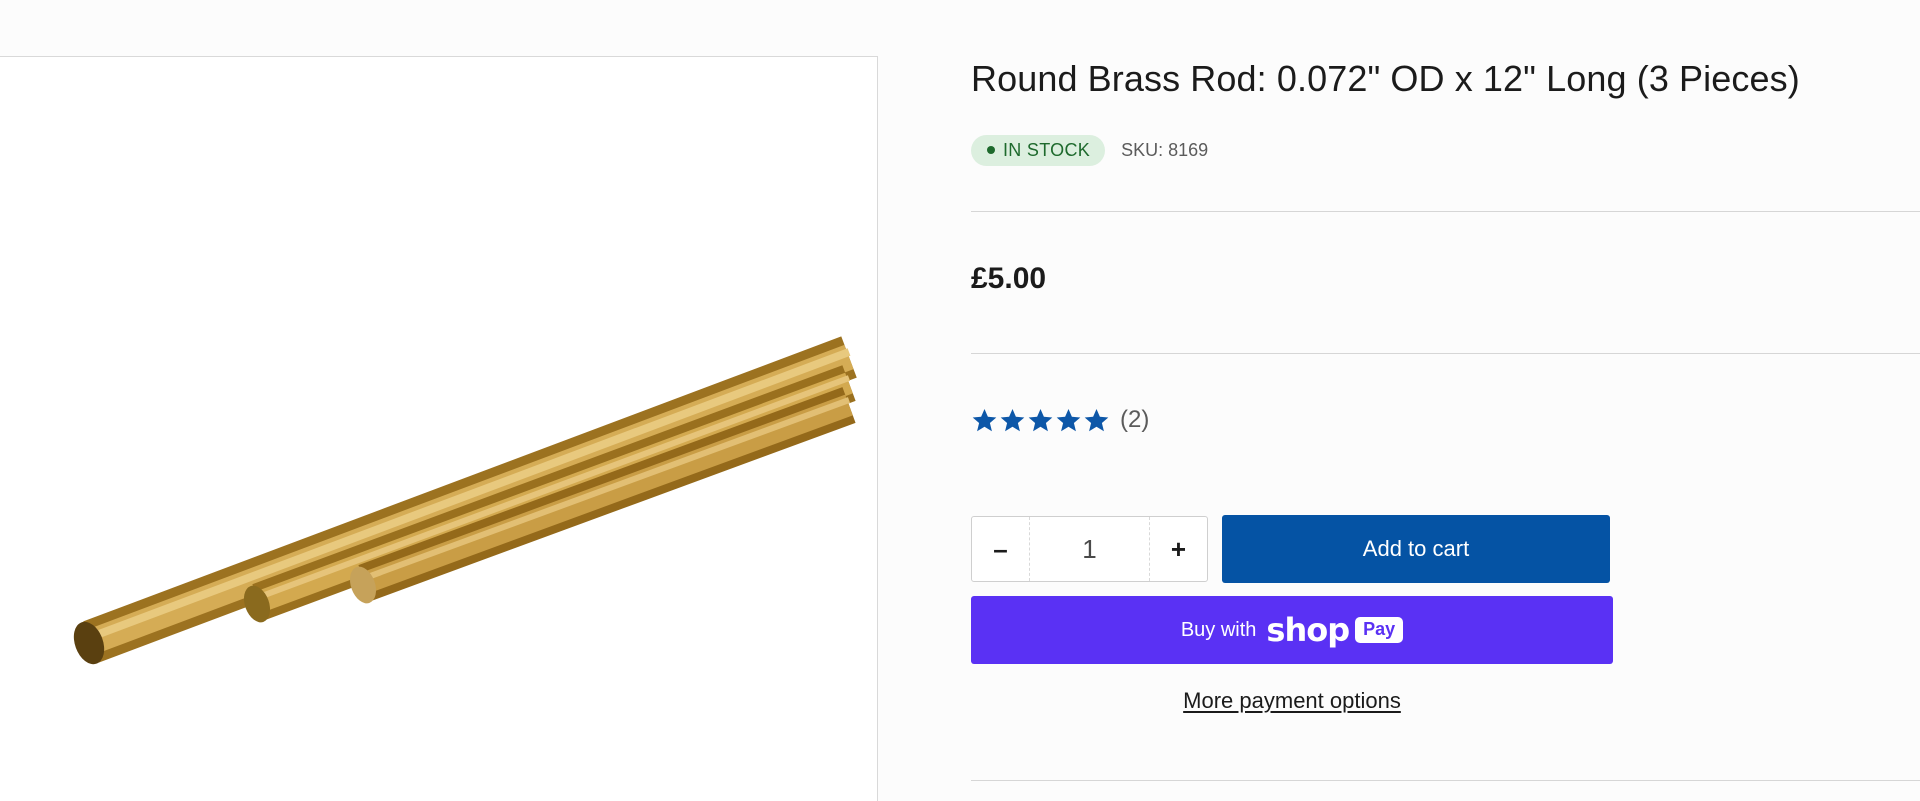 The height and width of the screenshot is (801, 1920). What do you see at coordinates (1218, 629) in the screenshot?
I see `shop-pay-prefix: Buy with` at bounding box center [1218, 629].